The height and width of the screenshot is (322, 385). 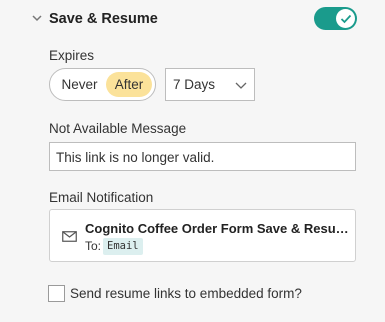 I want to click on expires-duration-select: 7 Days, so click(x=210, y=84).